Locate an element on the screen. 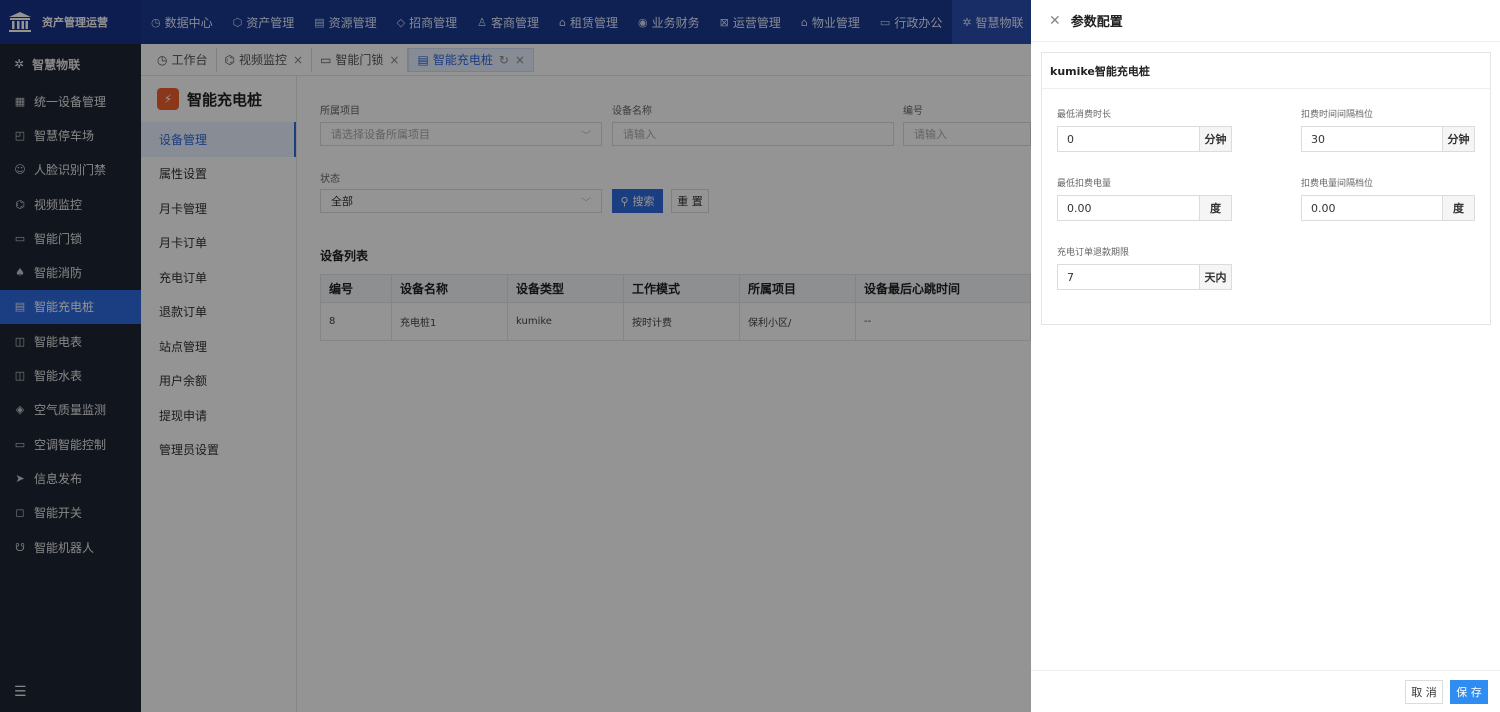 The width and height of the screenshot is (1500, 712). field-label: 充电订单退款期限 is located at coordinates (1093, 253).